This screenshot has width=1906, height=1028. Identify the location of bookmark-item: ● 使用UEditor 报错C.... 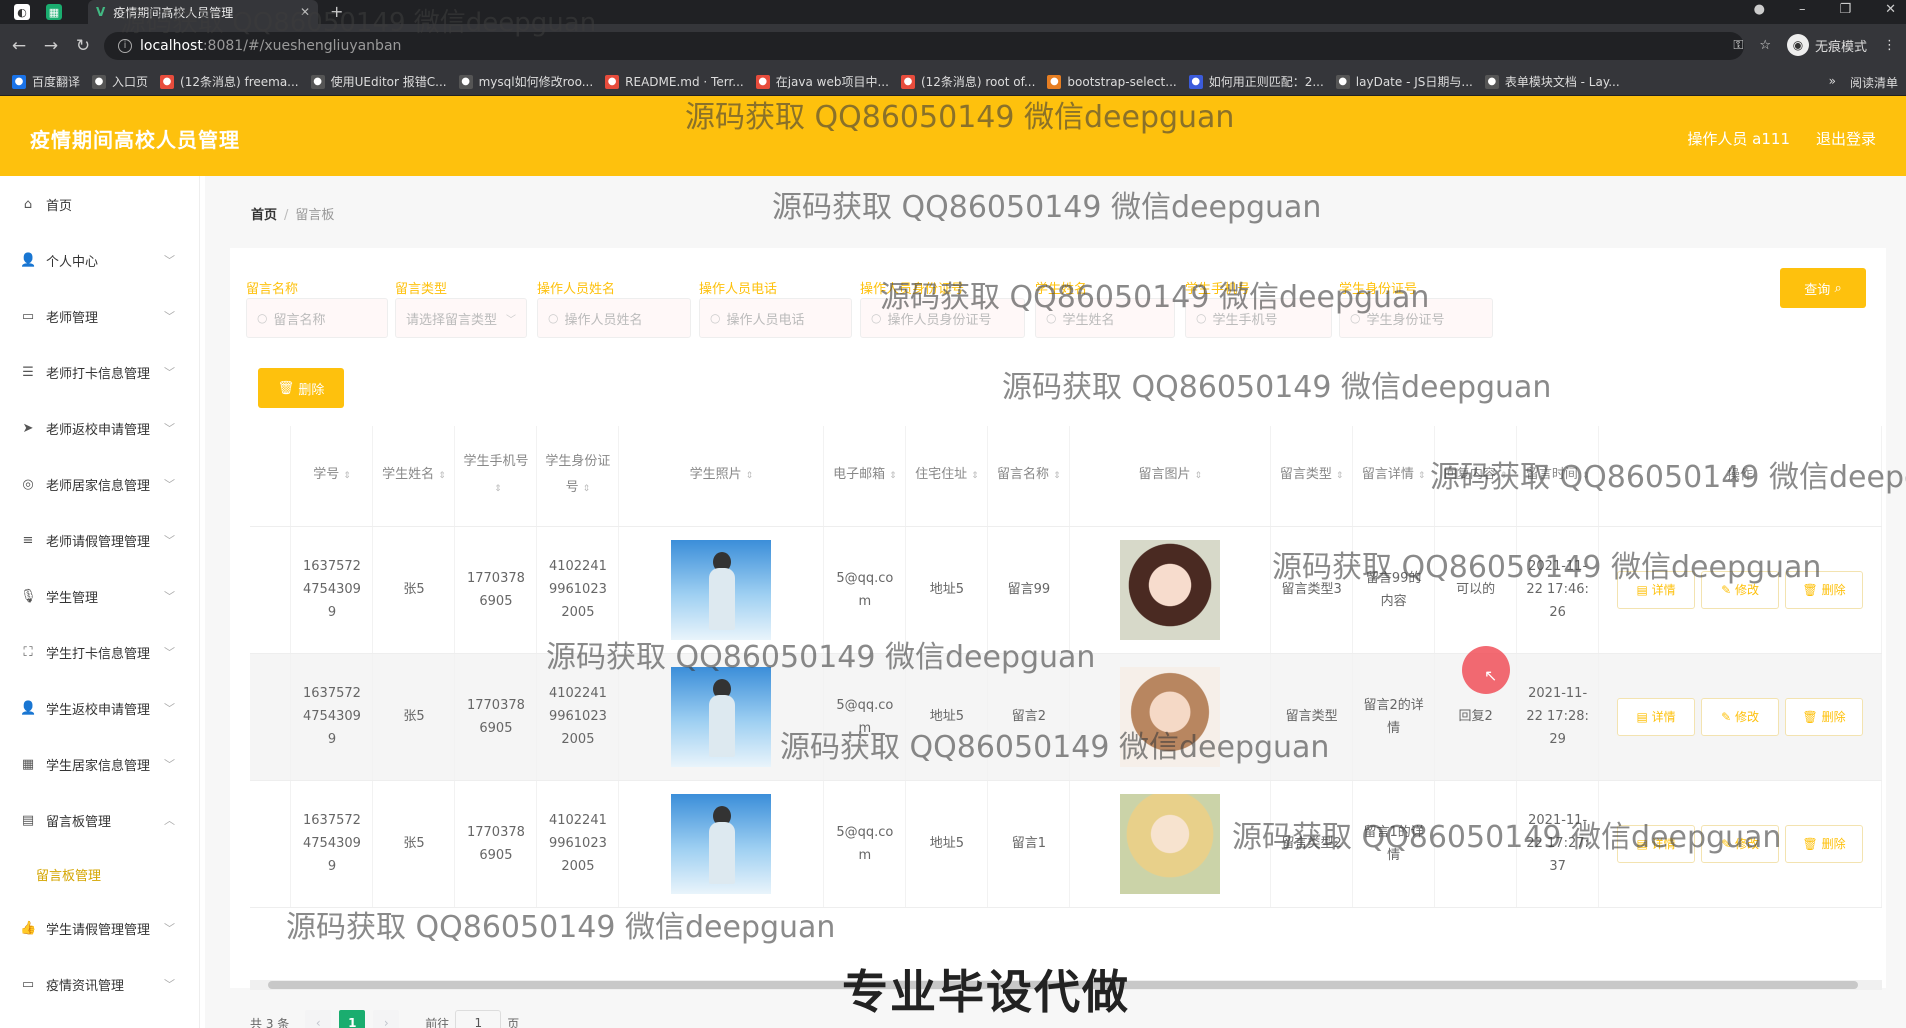
(378, 81).